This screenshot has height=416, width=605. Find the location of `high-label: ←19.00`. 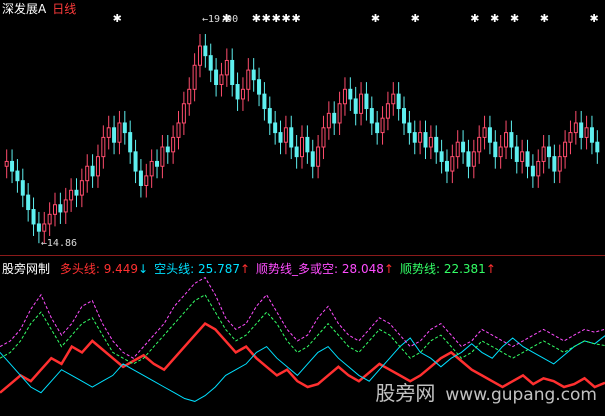

high-label: ←19.00 is located at coordinates (220, 19).